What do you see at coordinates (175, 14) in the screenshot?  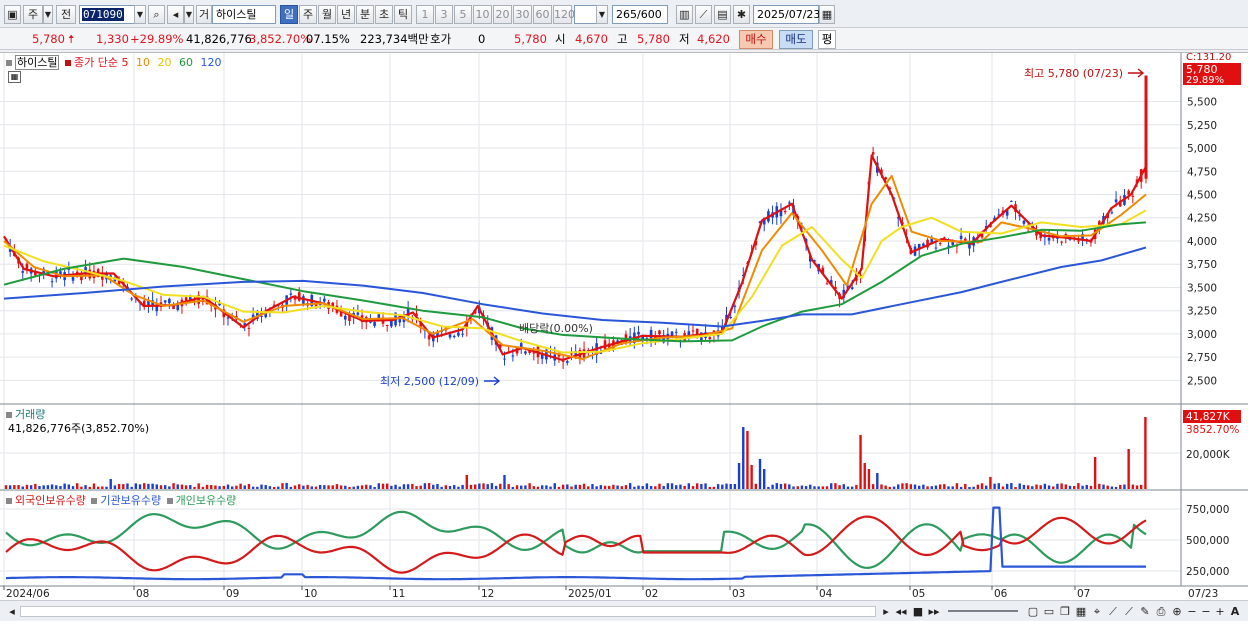 I see `speaker-icon: ◂` at bounding box center [175, 14].